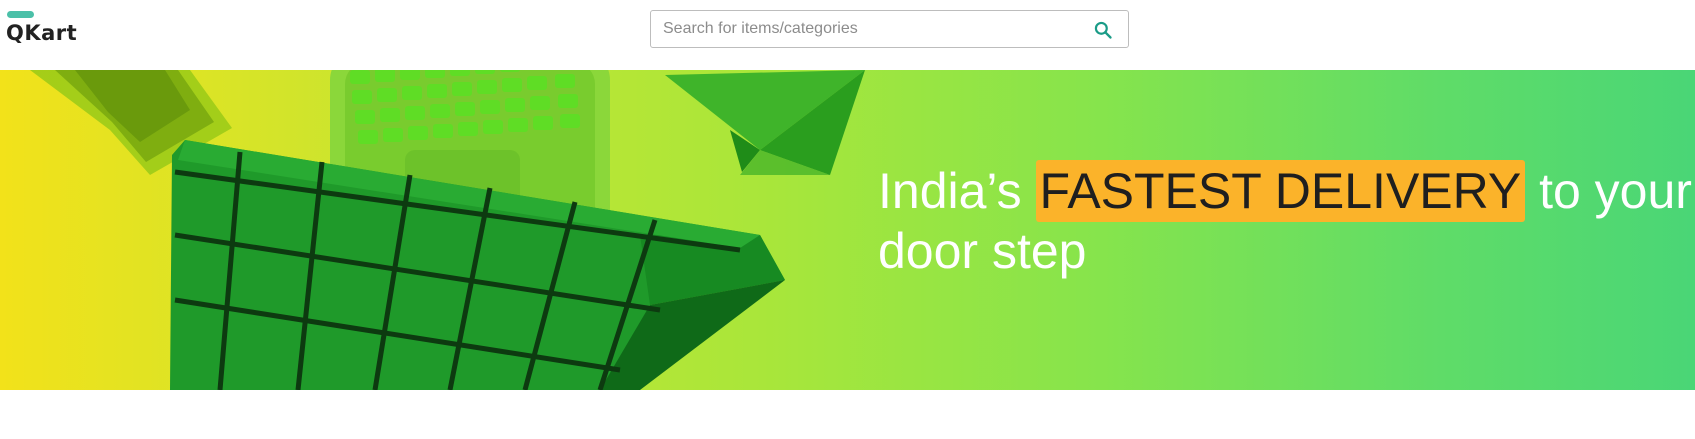 The image size is (1695, 439). What do you see at coordinates (868, 29) in the screenshot?
I see `search-input` at bounding box center [868, 29].